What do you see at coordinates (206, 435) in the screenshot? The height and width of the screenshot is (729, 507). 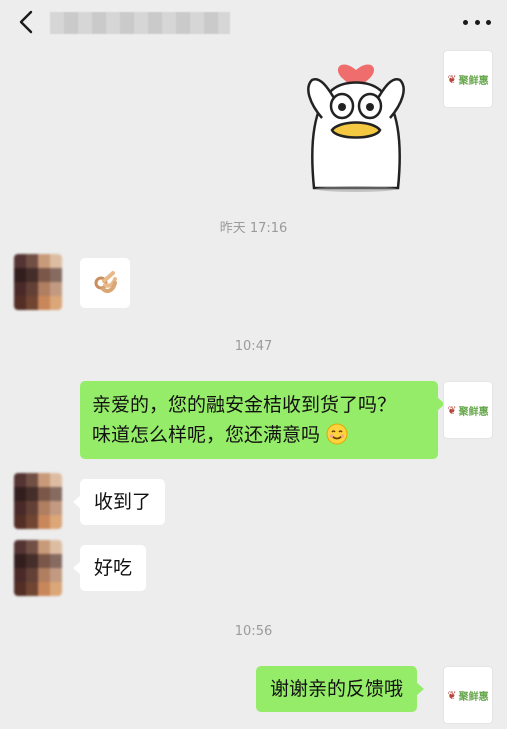 I see `message-line: 味道怎么样呢，您还满意吗` at bounding box center [206, 435].